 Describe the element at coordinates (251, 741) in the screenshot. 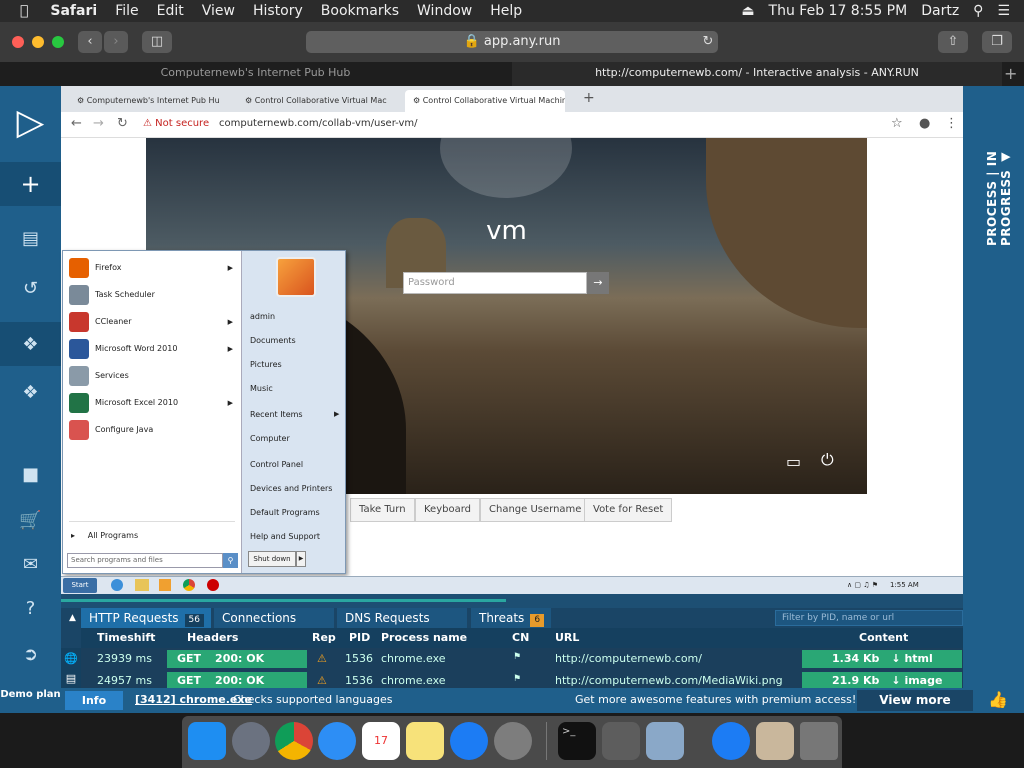

I see `launchpad-icon` at that location.